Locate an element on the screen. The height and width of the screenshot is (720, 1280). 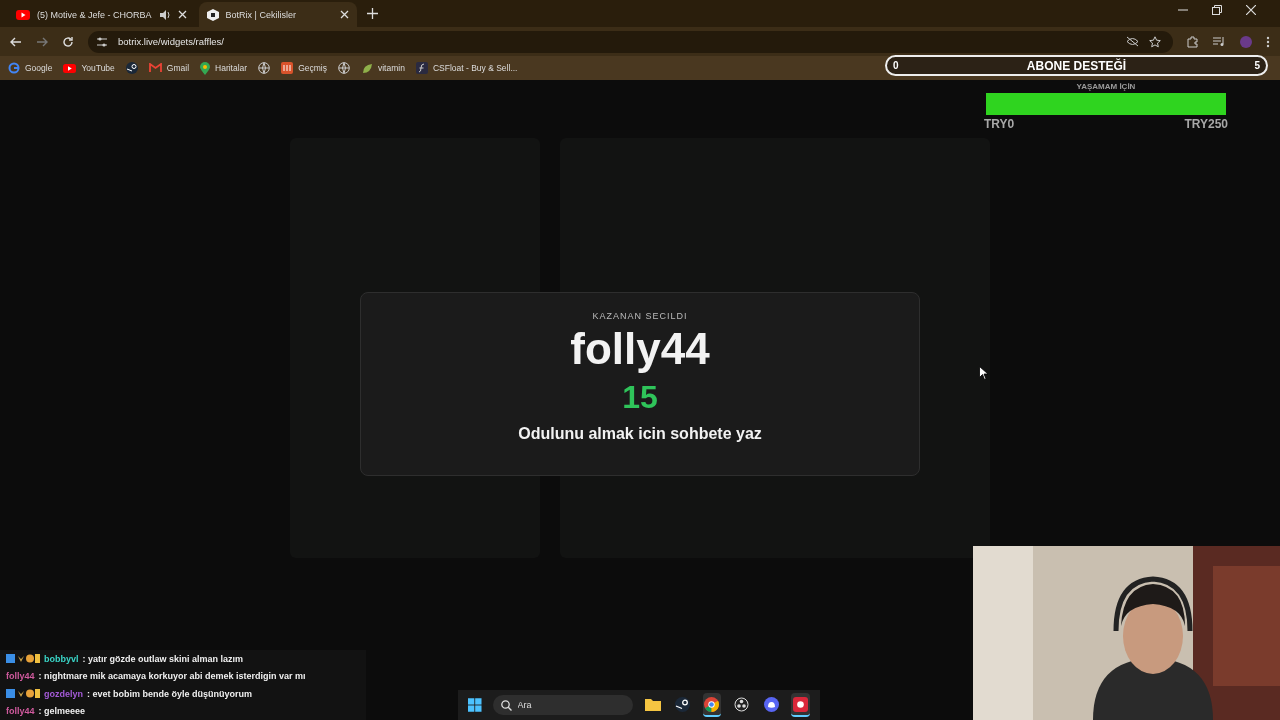
menu-icon is located at coordinates (1268, 41).